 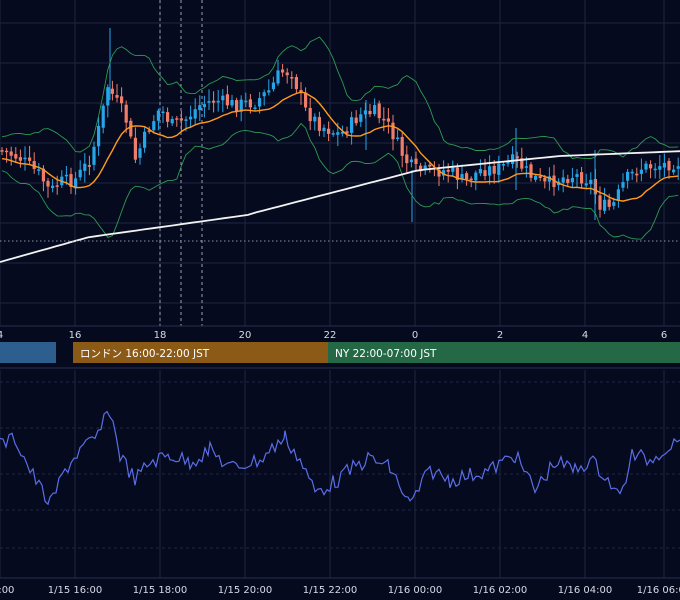 I want to click on oscillator-x-tick-label: 14:00, so click(x=7, y=590).